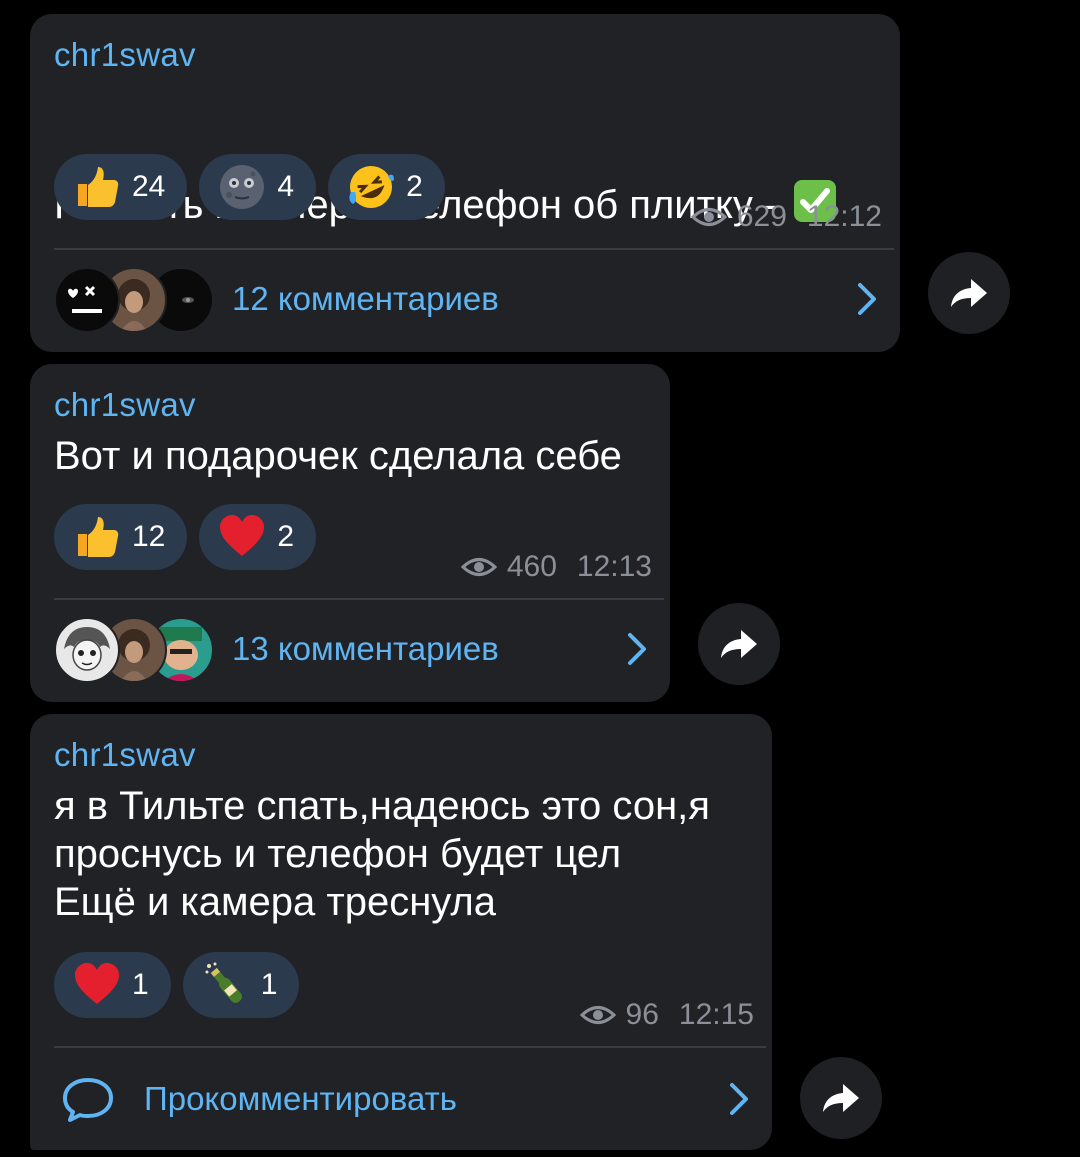 The width and height of the screenshot is (1080, 1157). Describe the element at coordinates (531, 566) in the screenshot. I see `views-count: 460` at that location.